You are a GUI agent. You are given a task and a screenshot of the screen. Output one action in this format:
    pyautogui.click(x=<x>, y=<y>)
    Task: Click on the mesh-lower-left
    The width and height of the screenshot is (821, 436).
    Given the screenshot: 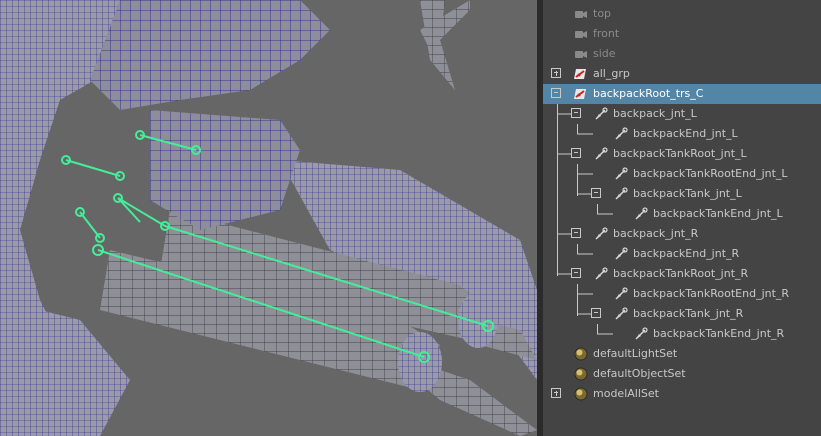 What is the action you would take?
    pyautogui.click(x=65, y=368)
    